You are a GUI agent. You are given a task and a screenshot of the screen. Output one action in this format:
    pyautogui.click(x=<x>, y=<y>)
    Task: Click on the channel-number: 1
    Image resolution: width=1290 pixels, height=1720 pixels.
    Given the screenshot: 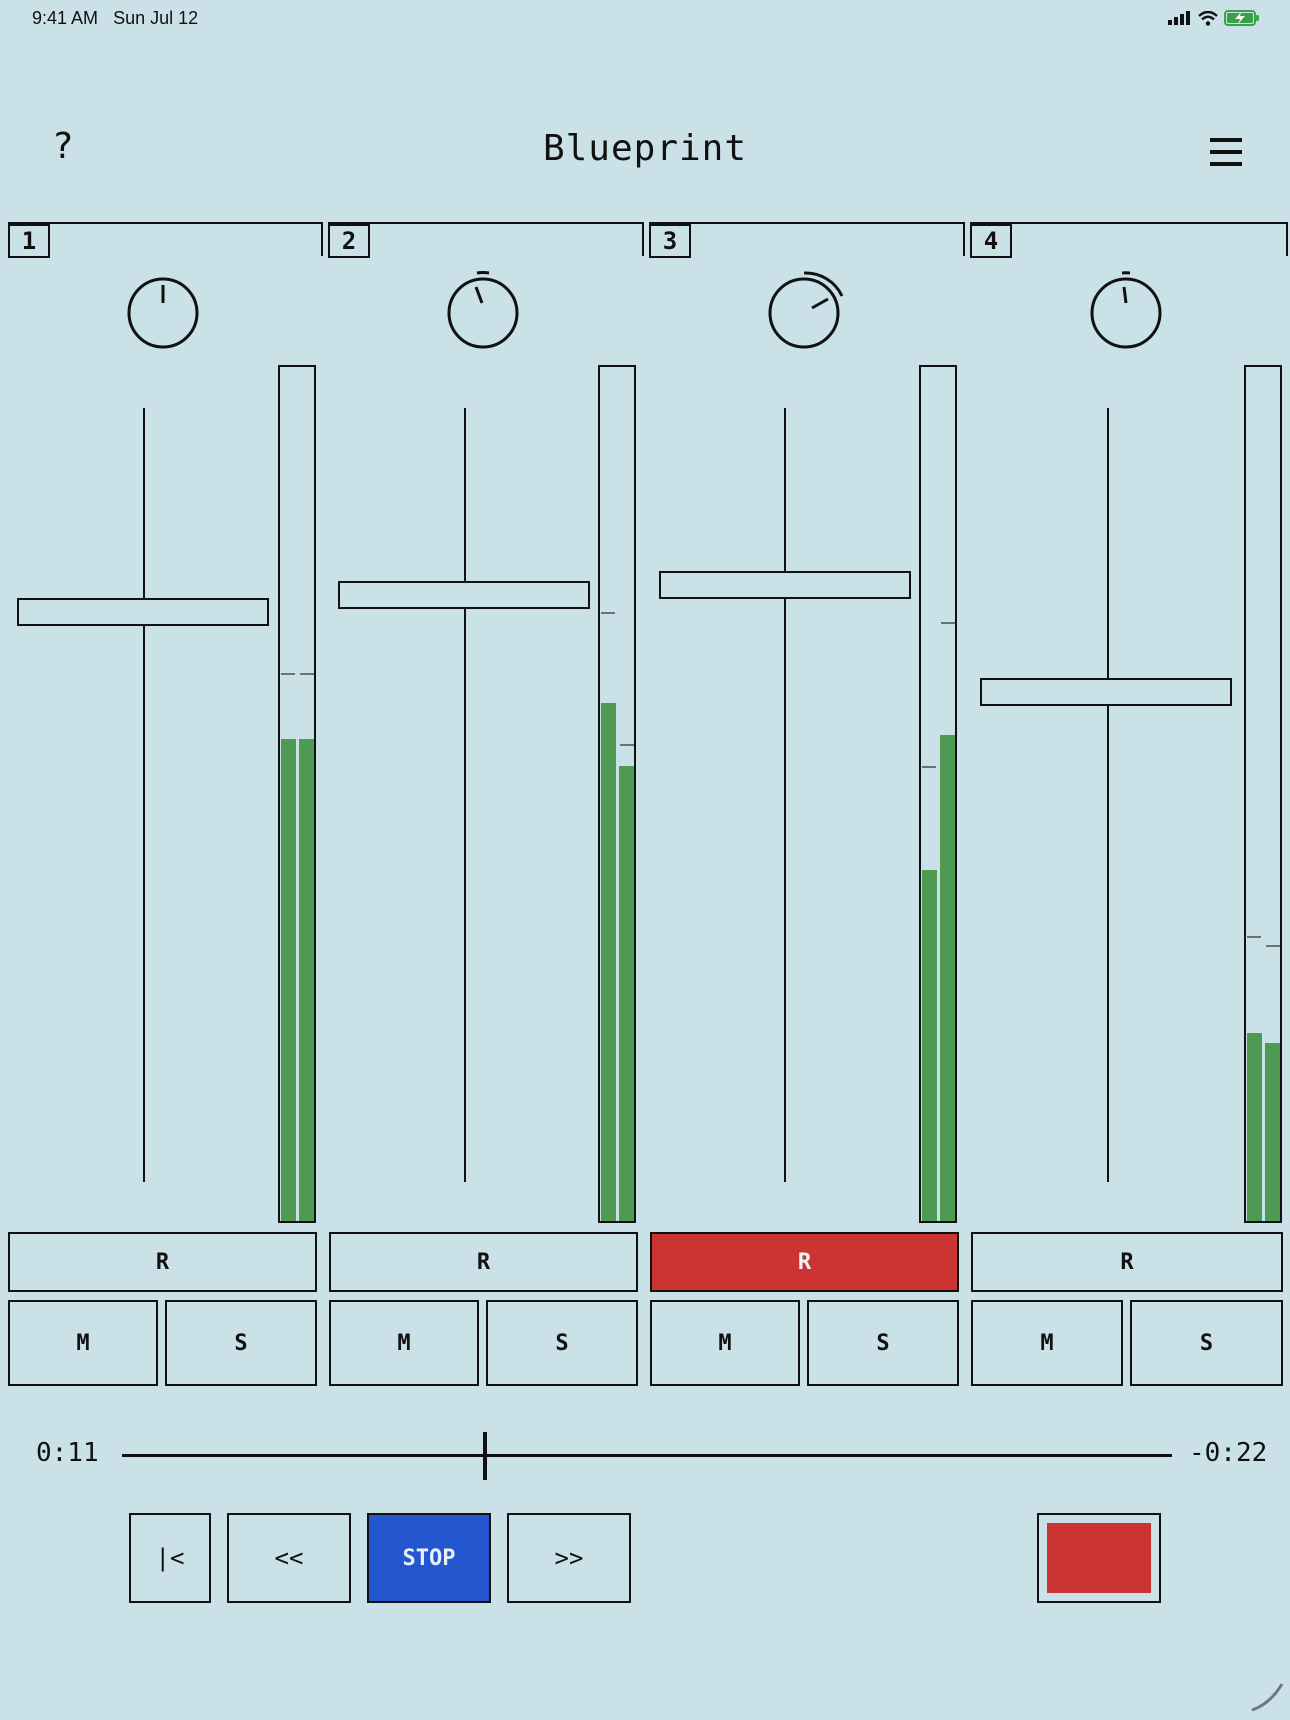 What is the action you would take?
    pyautogui.click(x=29, y=241)
    